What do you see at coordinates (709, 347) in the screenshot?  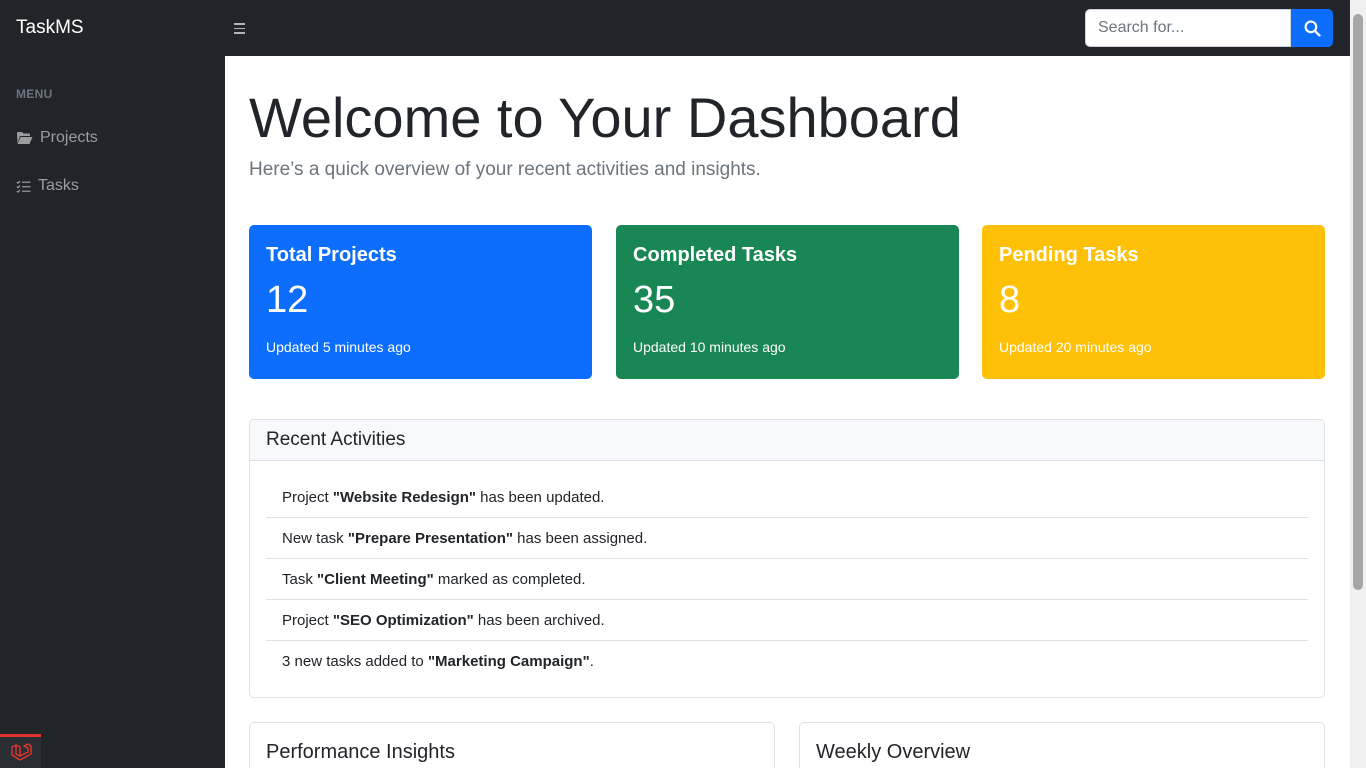 I see `stat-updated-text: Updated 10 minutes ago` at bounding box center [709, 347].